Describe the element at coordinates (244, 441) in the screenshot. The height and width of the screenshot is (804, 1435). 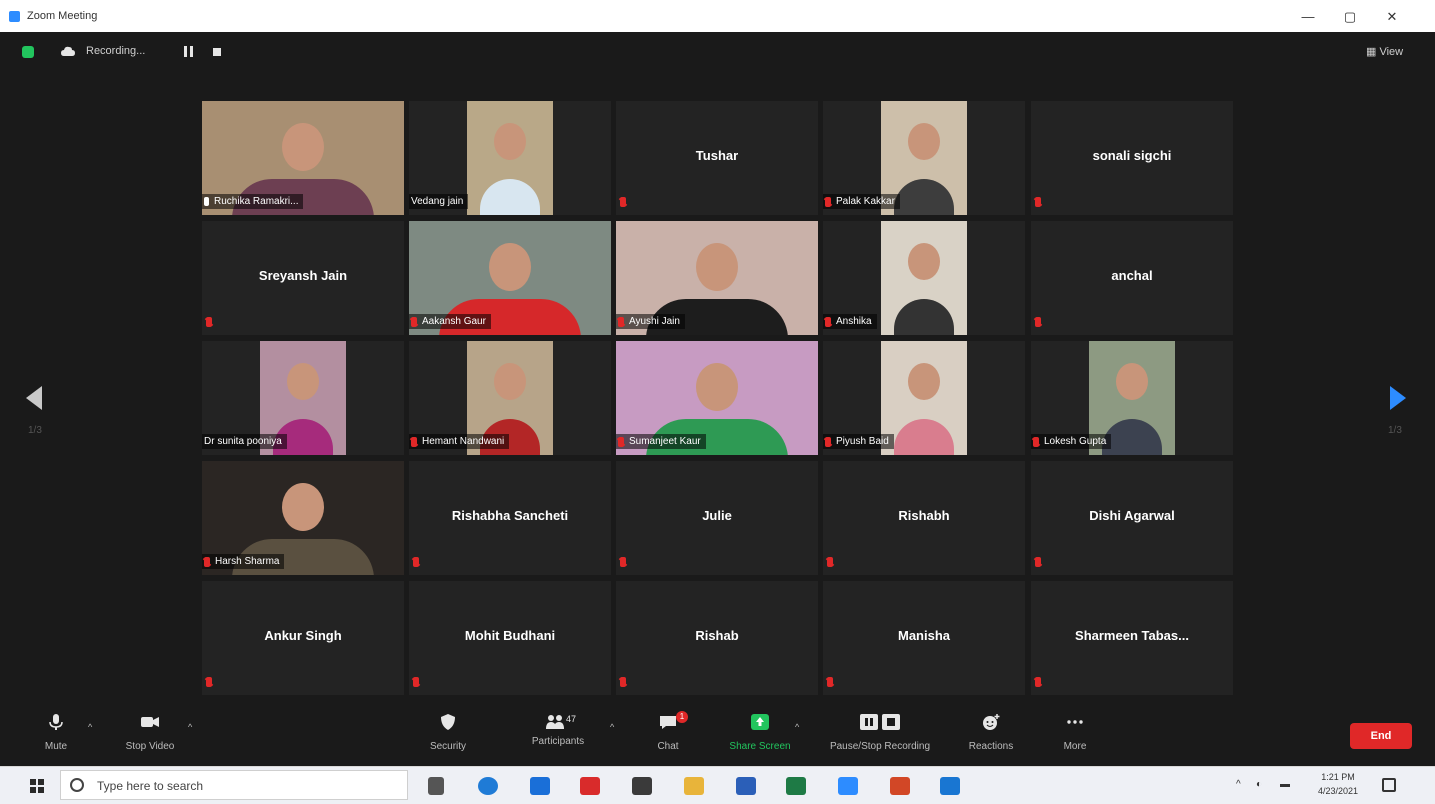
I see `participant-name-label: Dr sunita pooniya` at that location.